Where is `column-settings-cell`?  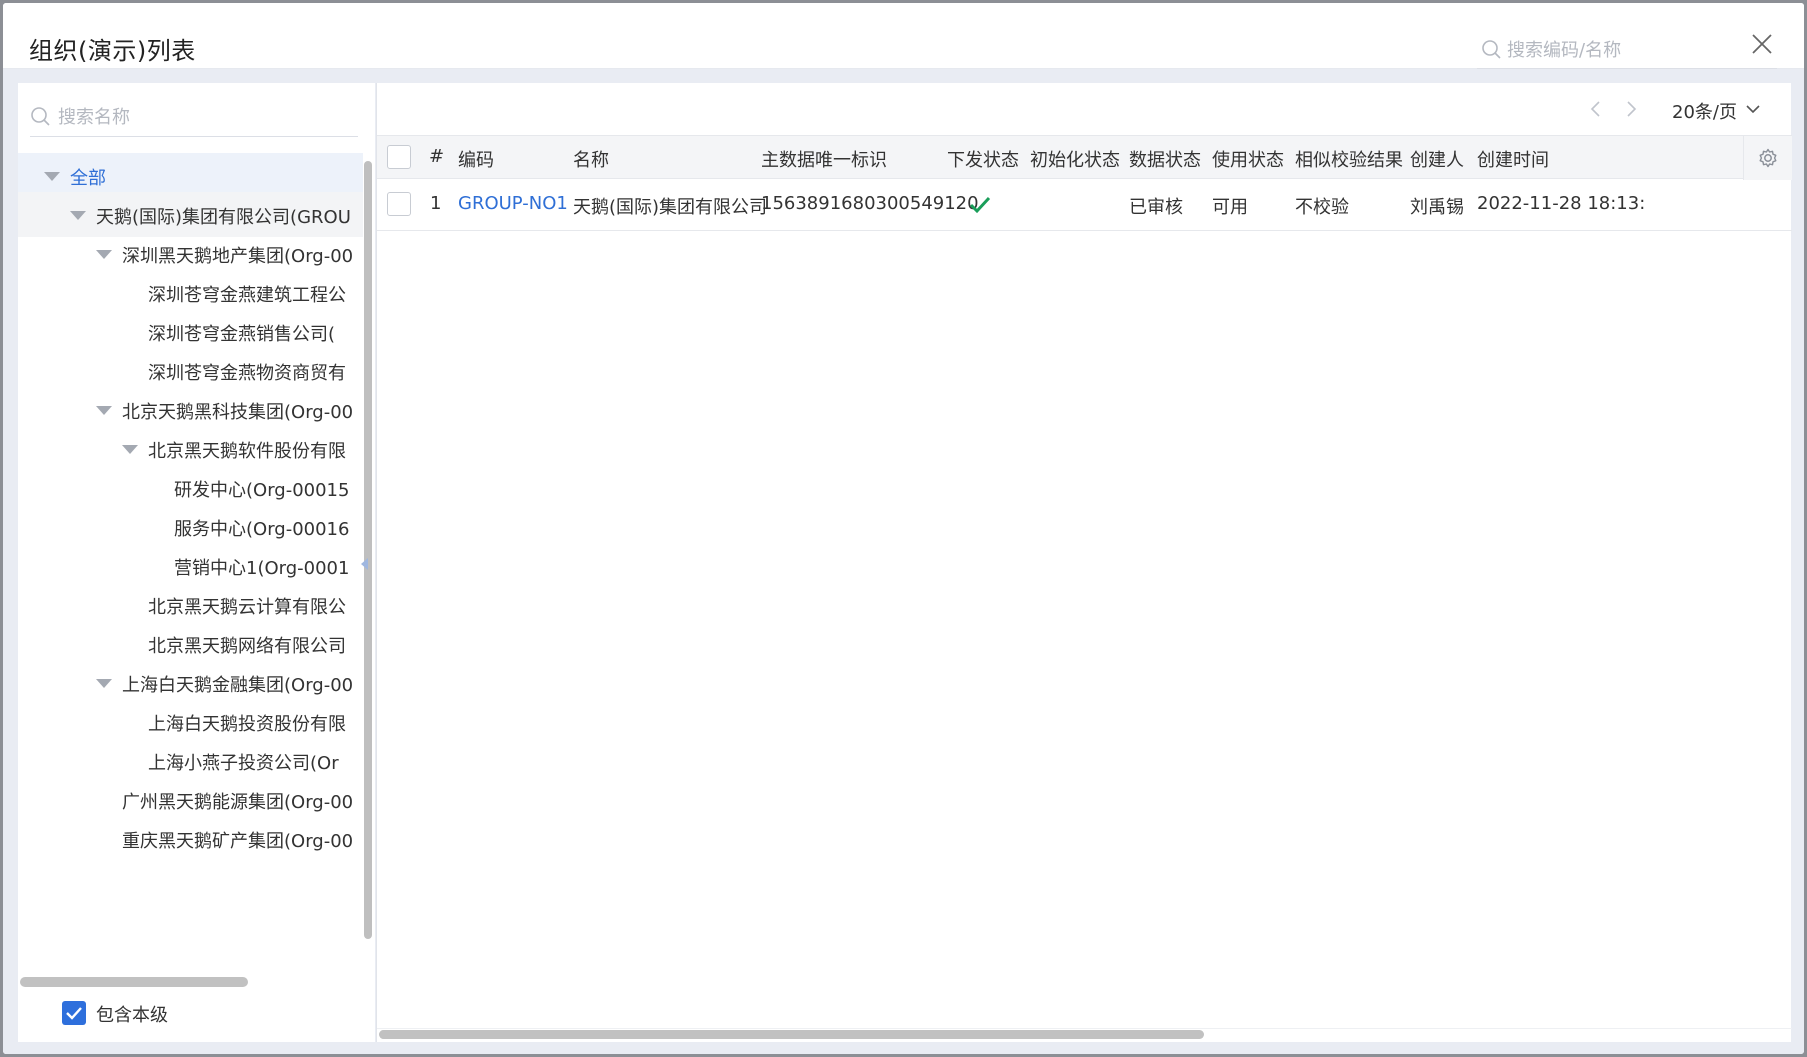 column-settings-cell is located at coordinates (1767, 158).